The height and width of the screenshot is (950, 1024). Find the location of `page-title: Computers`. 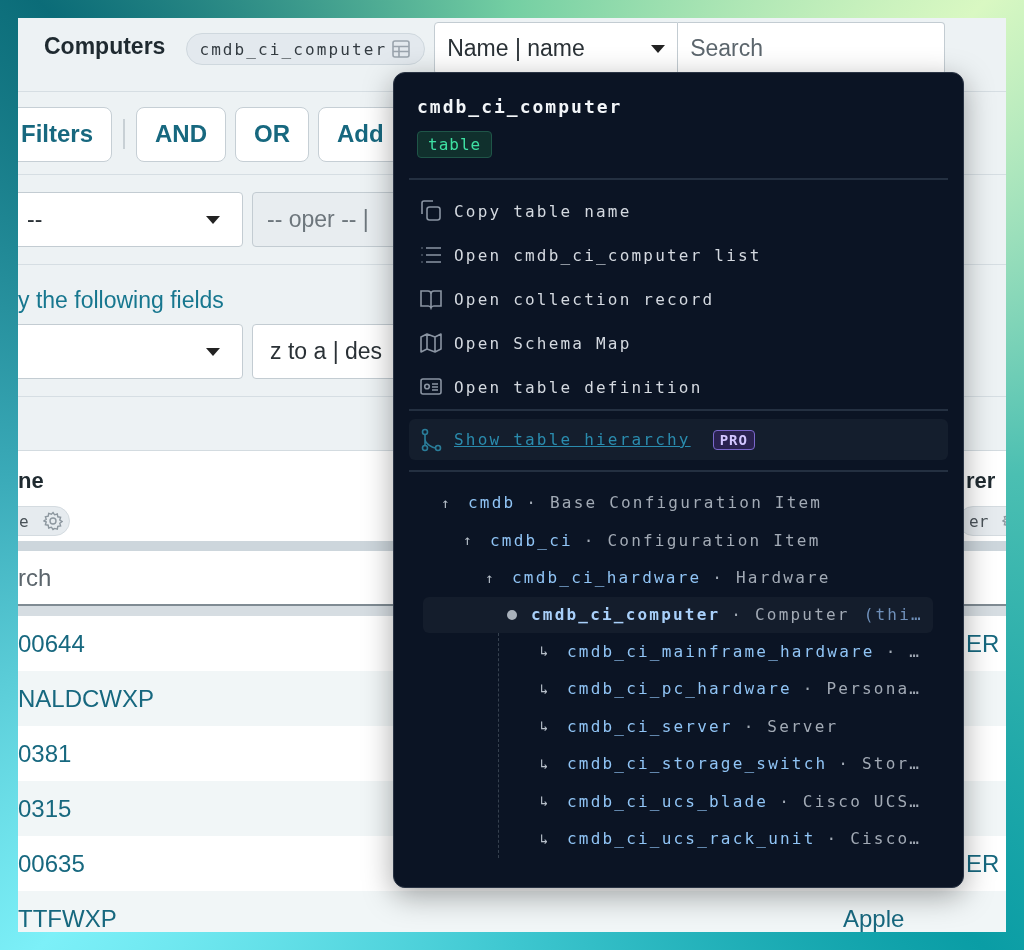

page-title: Computers is located at coordinates (105, 46).